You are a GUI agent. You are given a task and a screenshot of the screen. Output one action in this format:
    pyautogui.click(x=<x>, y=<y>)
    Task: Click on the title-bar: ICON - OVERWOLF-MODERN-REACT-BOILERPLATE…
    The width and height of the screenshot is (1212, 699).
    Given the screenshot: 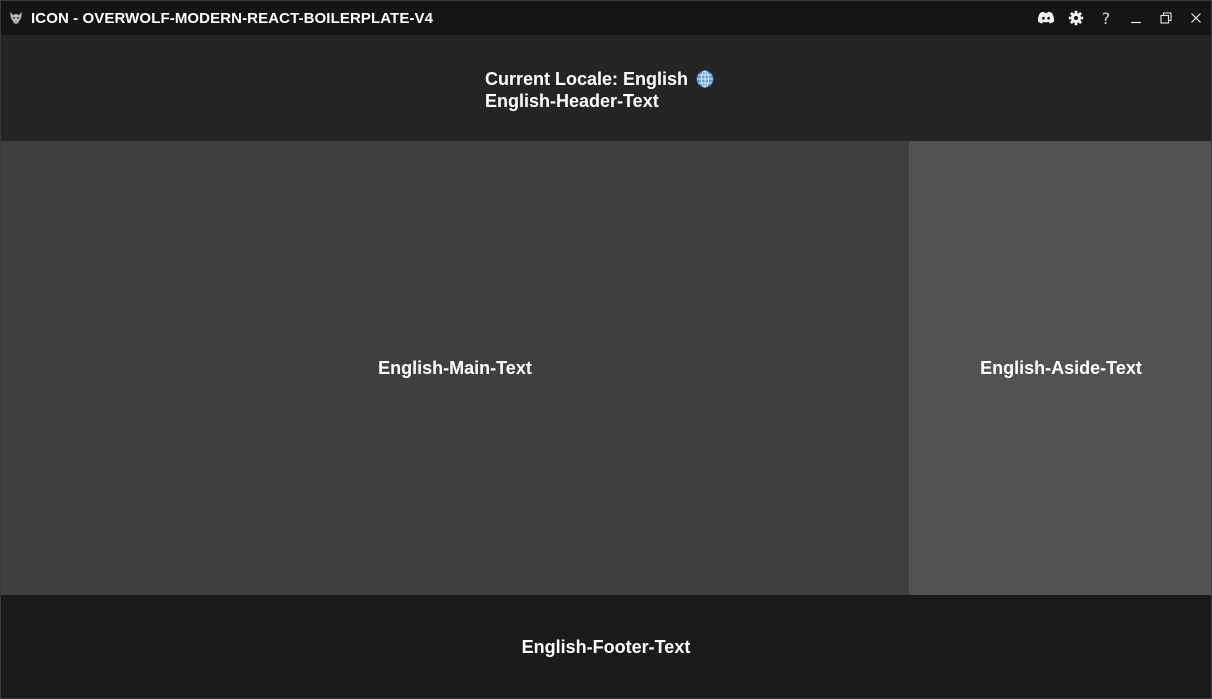 What is the action you would take?
    pyautogui.click(x=606, y=18)
    